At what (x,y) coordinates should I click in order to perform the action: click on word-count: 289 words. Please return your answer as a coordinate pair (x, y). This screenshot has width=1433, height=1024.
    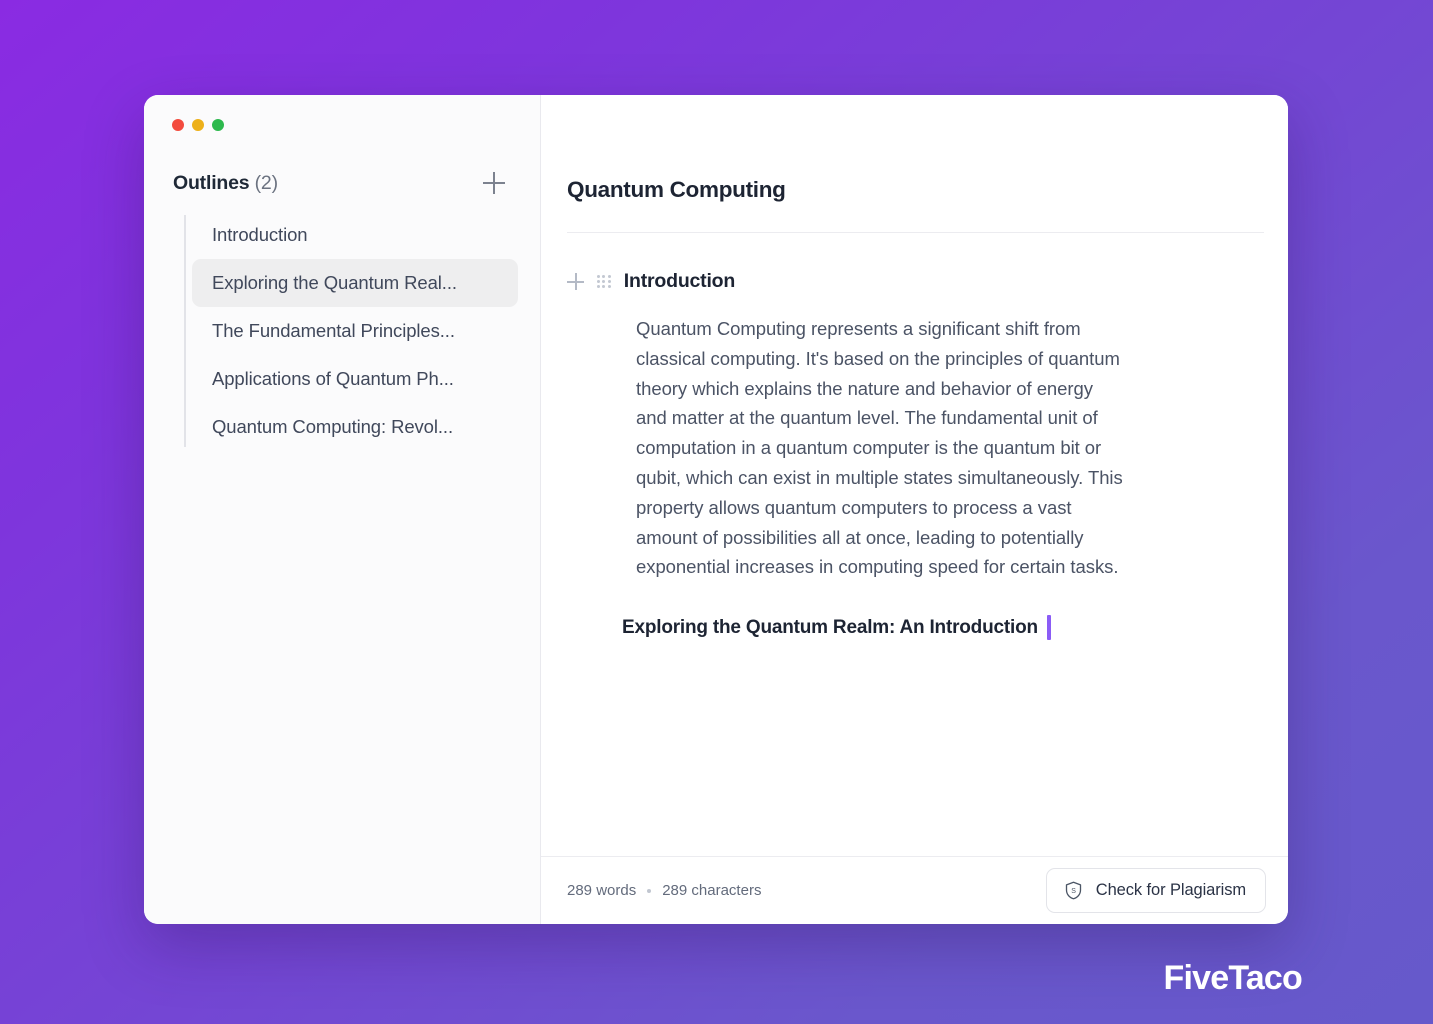
    Looking at the image, I should click on (602, 890).